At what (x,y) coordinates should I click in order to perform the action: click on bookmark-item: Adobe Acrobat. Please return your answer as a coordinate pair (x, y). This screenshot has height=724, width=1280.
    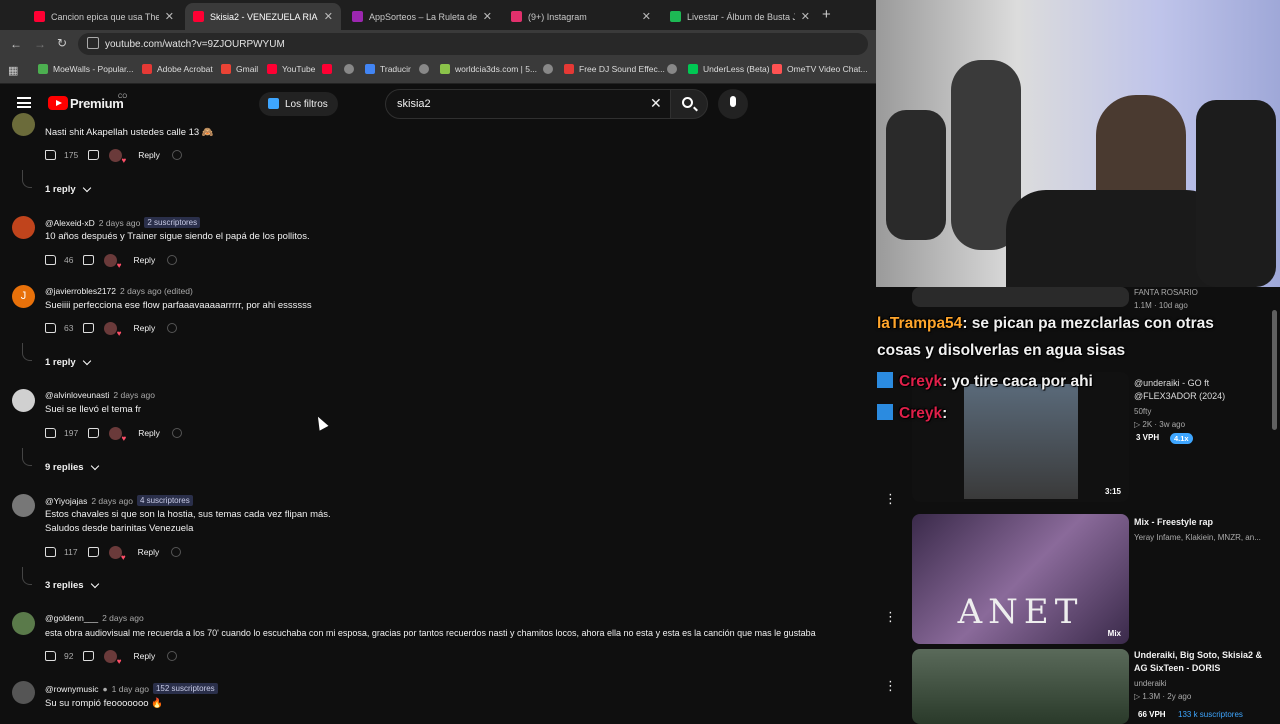
    Looking at the image, I should click on (177, 69).